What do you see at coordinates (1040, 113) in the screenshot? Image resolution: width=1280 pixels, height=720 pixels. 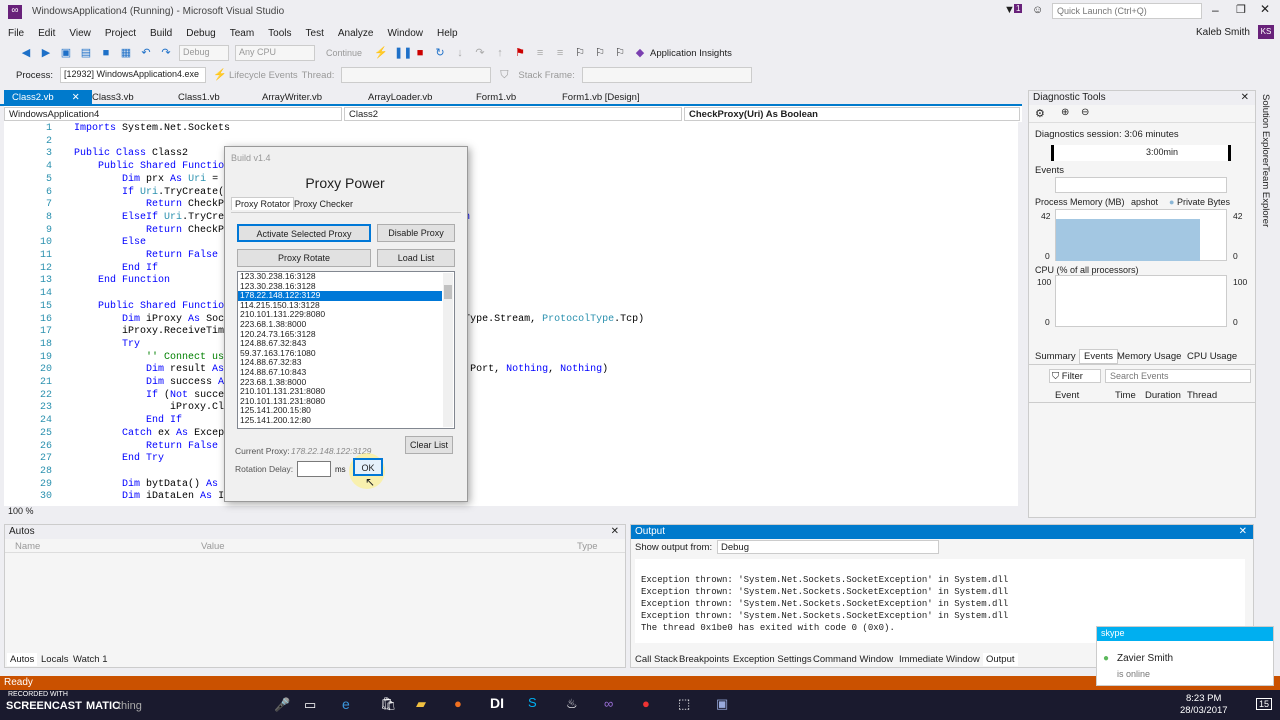 I see `settings-icon: ⚙` at bounding box center [1040, 113].